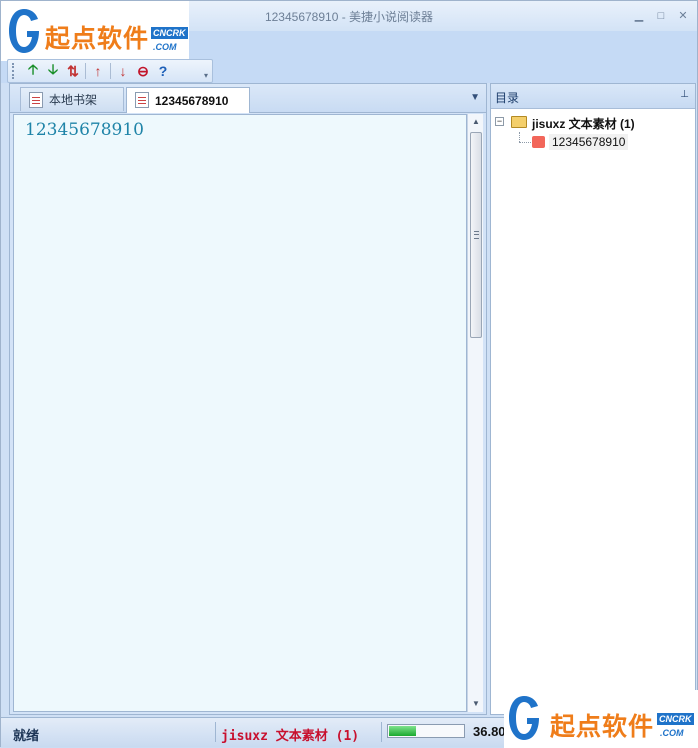 This screenshot has height=748, width=698. What do you see at coordinates (538, 142) in the screenshot?
I see `book-icon` at bounding box center [538, 142].